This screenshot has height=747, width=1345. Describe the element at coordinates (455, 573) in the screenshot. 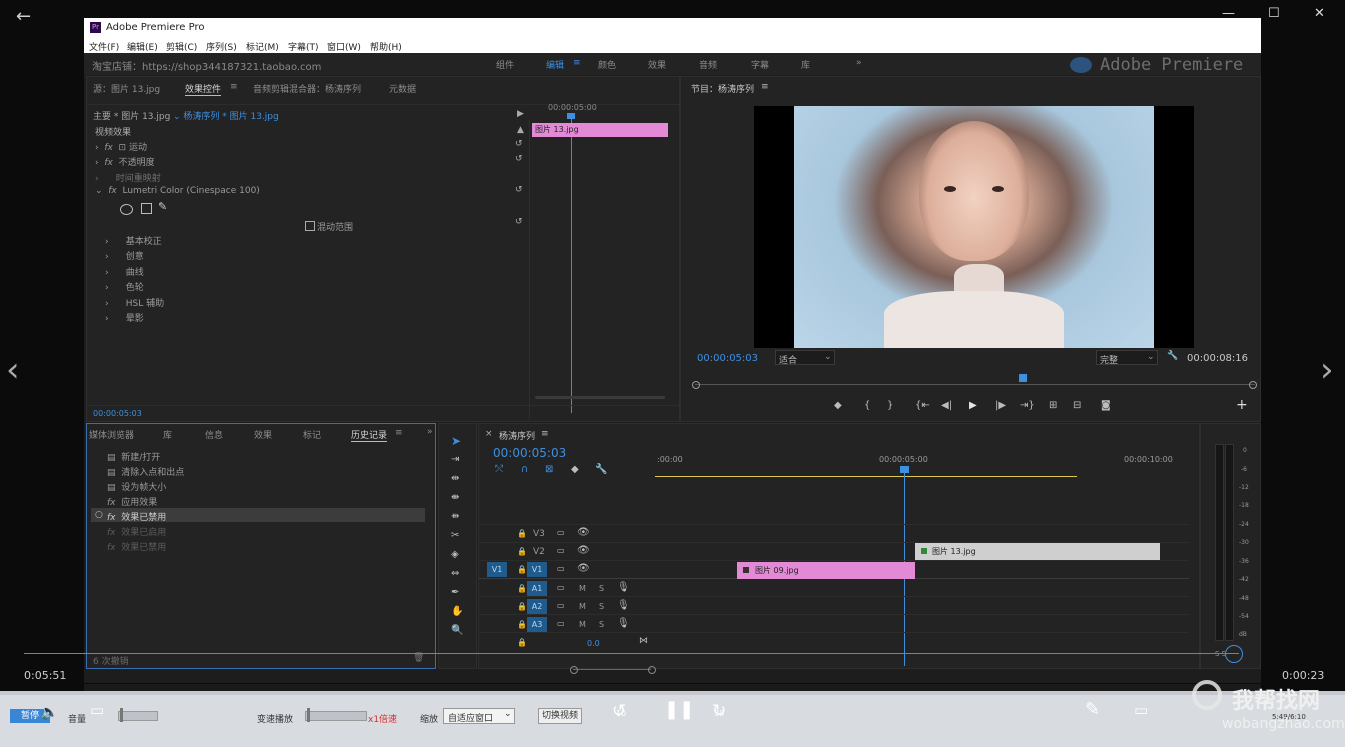

I see `slide-tool-icon: ⇔` at that location.